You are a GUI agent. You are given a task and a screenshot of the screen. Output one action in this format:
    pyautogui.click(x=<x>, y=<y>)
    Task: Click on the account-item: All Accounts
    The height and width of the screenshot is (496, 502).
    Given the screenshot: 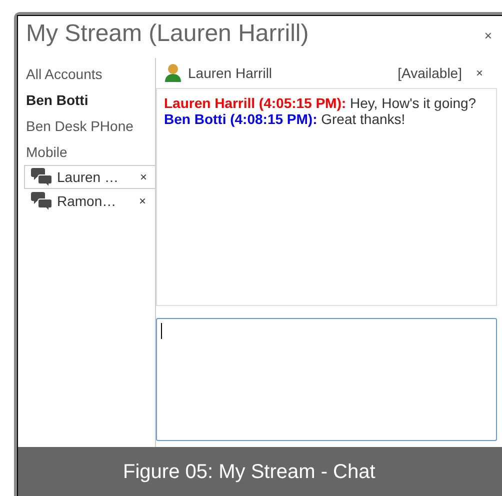 What is the action you would take?
    pyautogui.click(x=90, y=74)
    